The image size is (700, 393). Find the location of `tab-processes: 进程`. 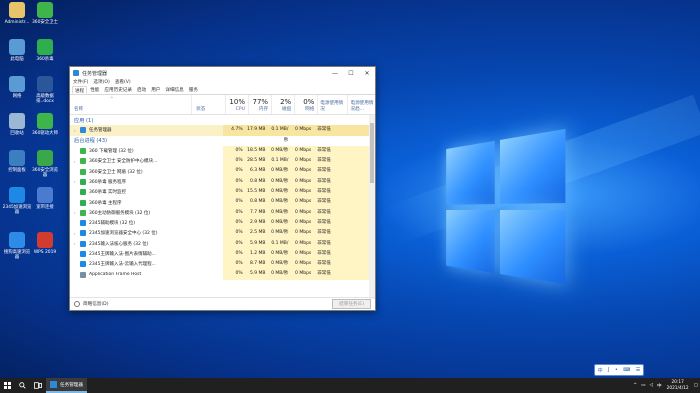

tab-processes: 进程 is located at coordinates (80, 90).